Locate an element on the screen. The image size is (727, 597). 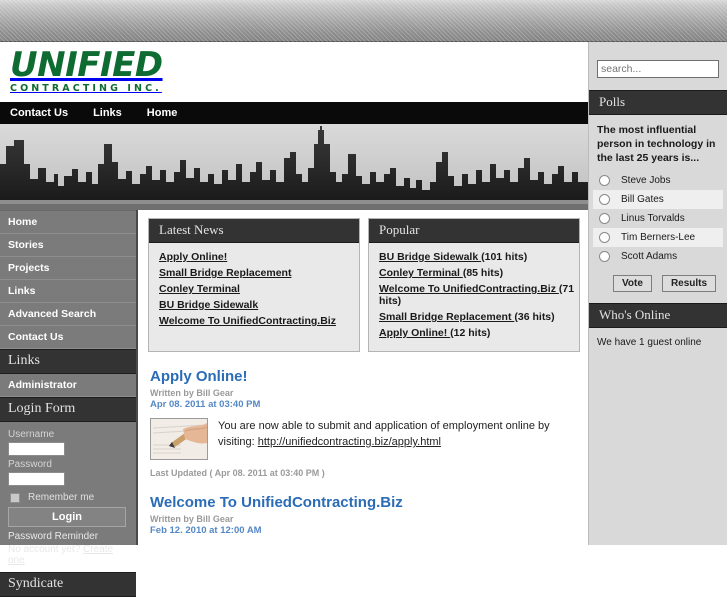
city-skyline-banner-image is located at coordinates (294, 167).